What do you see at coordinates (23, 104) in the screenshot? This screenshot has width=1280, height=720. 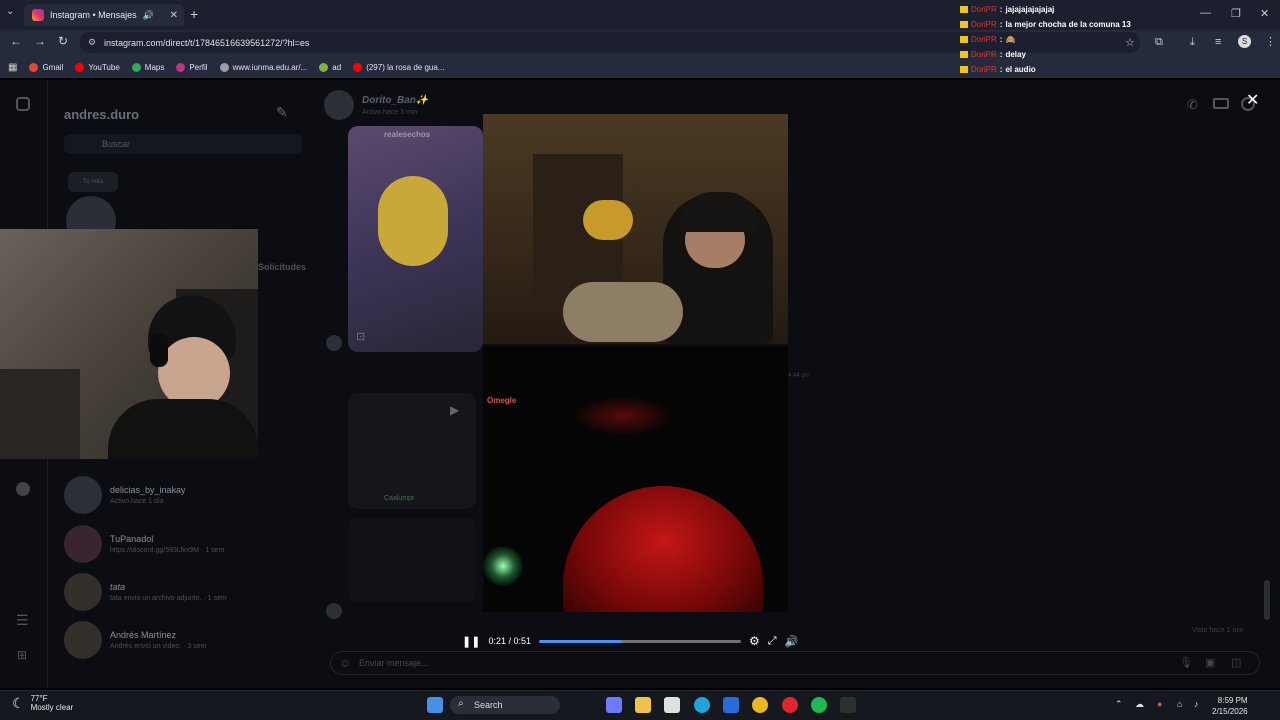 I see `instagram-logo-icon` at bounding box center [23, 104].